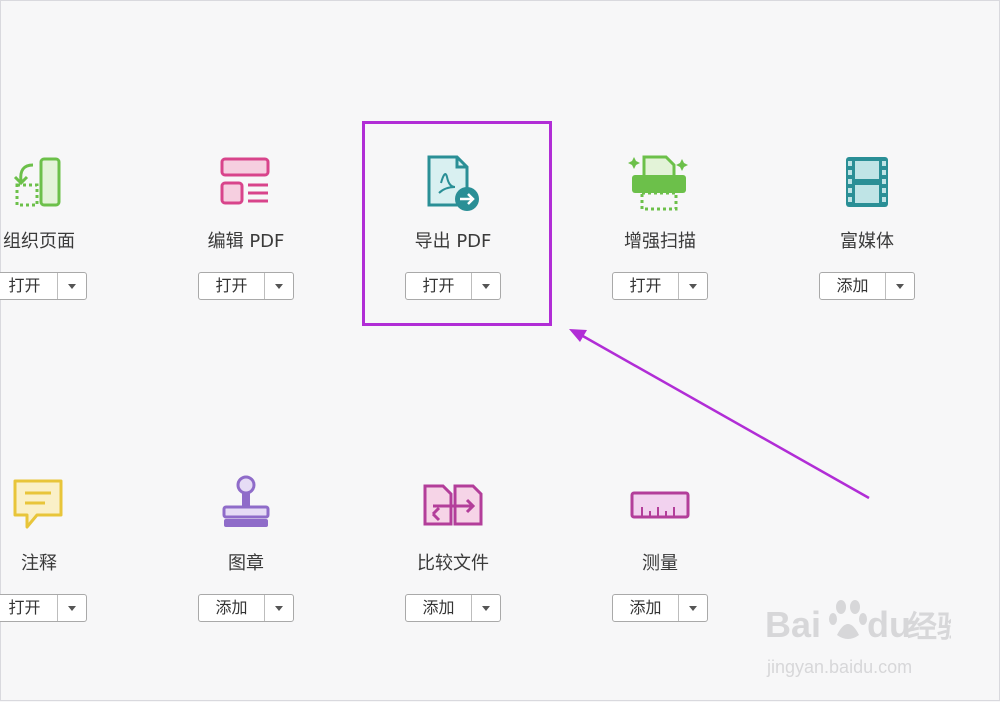 The image size is (1000, 702). Describe the element at coordinates (839, 667) in the screenshot. I see `watermark-url: jingyan.baidu.com` at that location.